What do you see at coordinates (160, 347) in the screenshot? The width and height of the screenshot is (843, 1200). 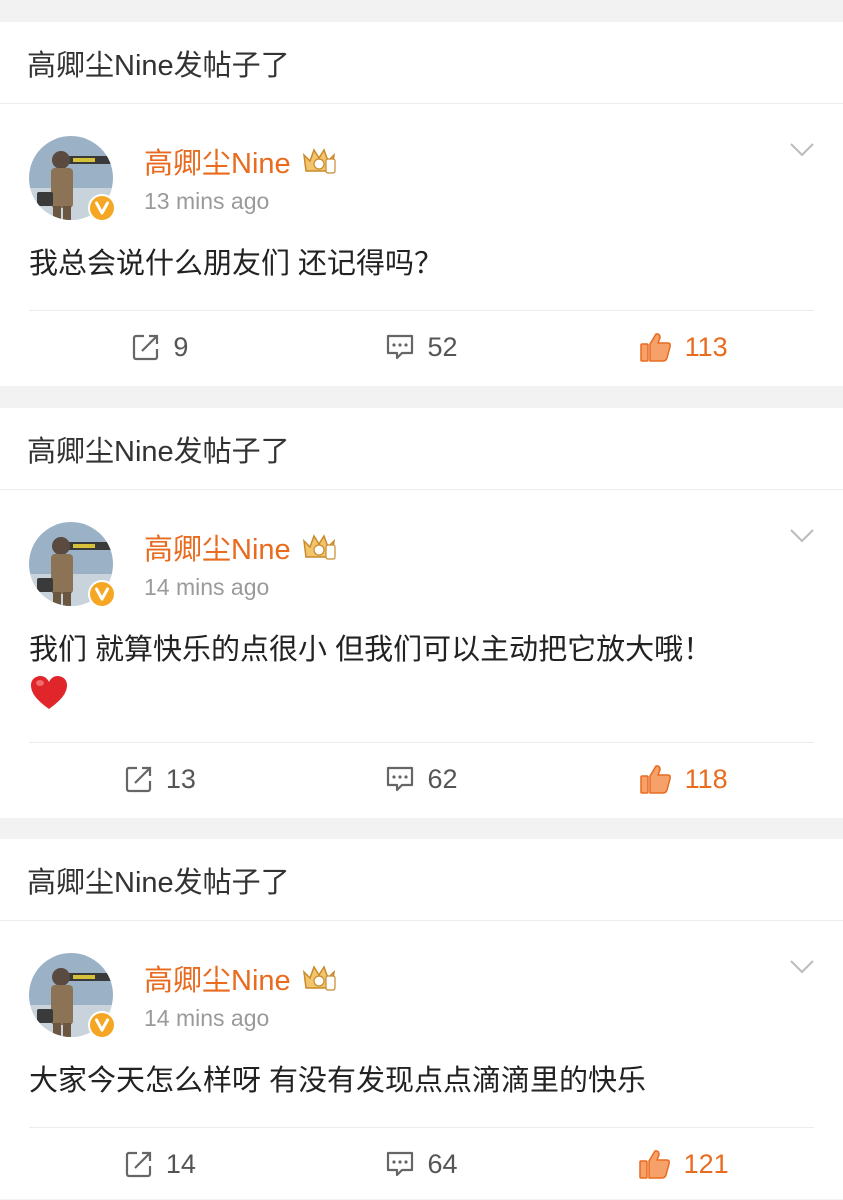 I see `repost-button: 9` at bounding box center [160, 347].